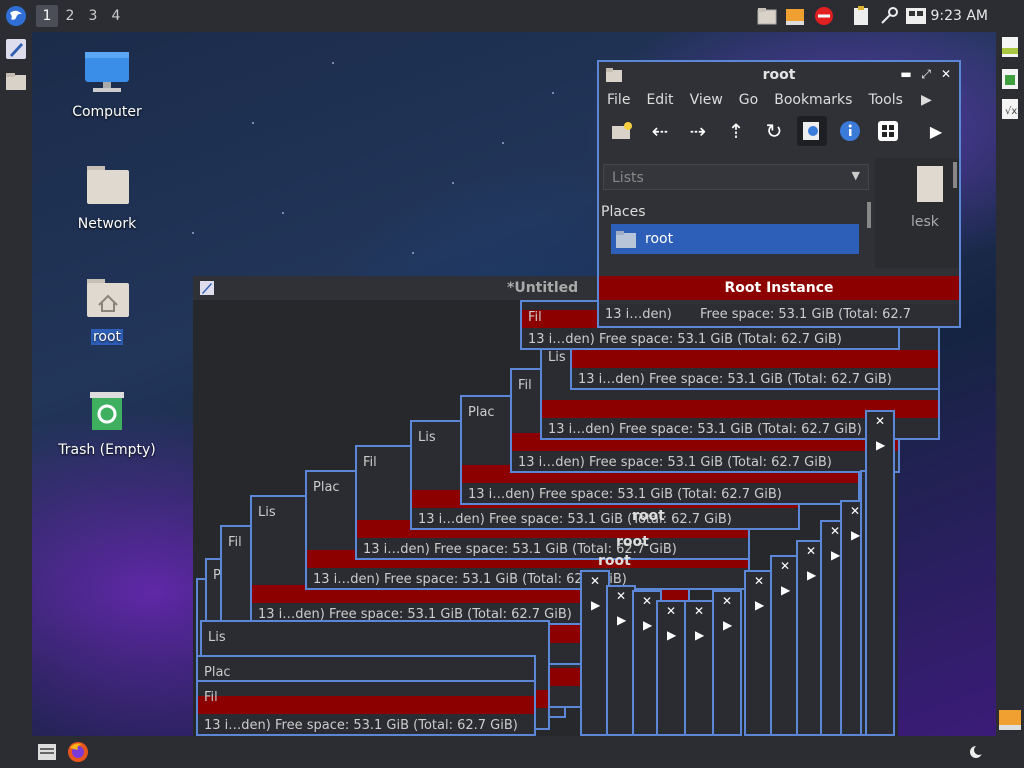 The width and height of the screenshot is (1024, 768). Describe the element at coordinates (736, 177) in the screenshot. I see `side-pane-mode-select: Lists ▼` at that location.